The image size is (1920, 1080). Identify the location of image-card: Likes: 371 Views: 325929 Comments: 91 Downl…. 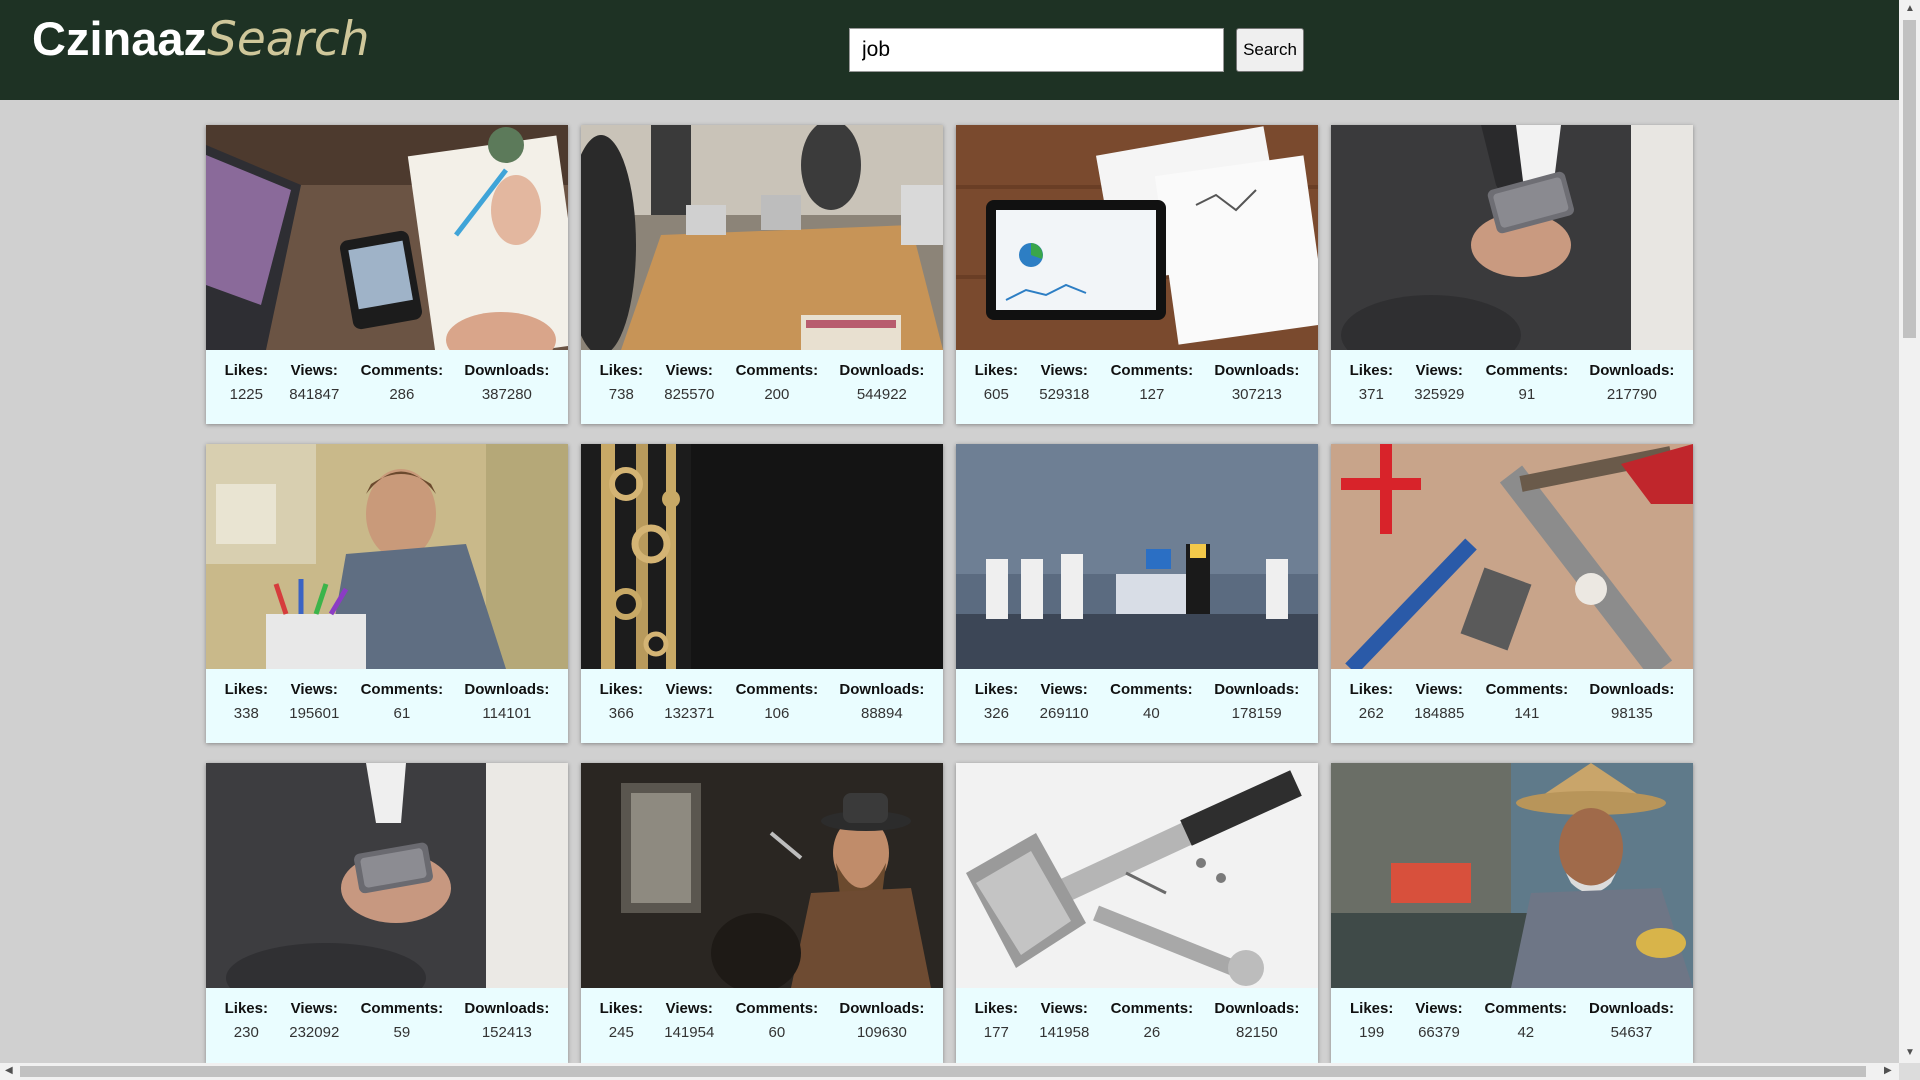
(1512, 274).